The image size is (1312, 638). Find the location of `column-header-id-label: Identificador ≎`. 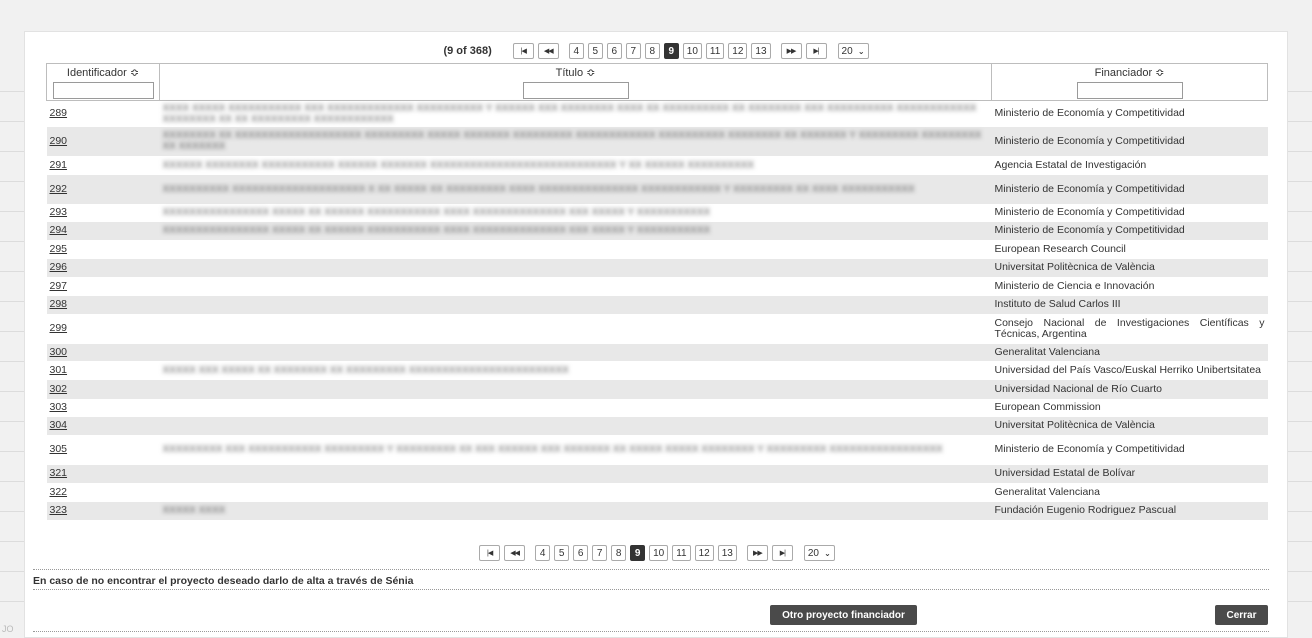

column-header-id-label: Identificador ≎ is located at coordinates (103, 73).